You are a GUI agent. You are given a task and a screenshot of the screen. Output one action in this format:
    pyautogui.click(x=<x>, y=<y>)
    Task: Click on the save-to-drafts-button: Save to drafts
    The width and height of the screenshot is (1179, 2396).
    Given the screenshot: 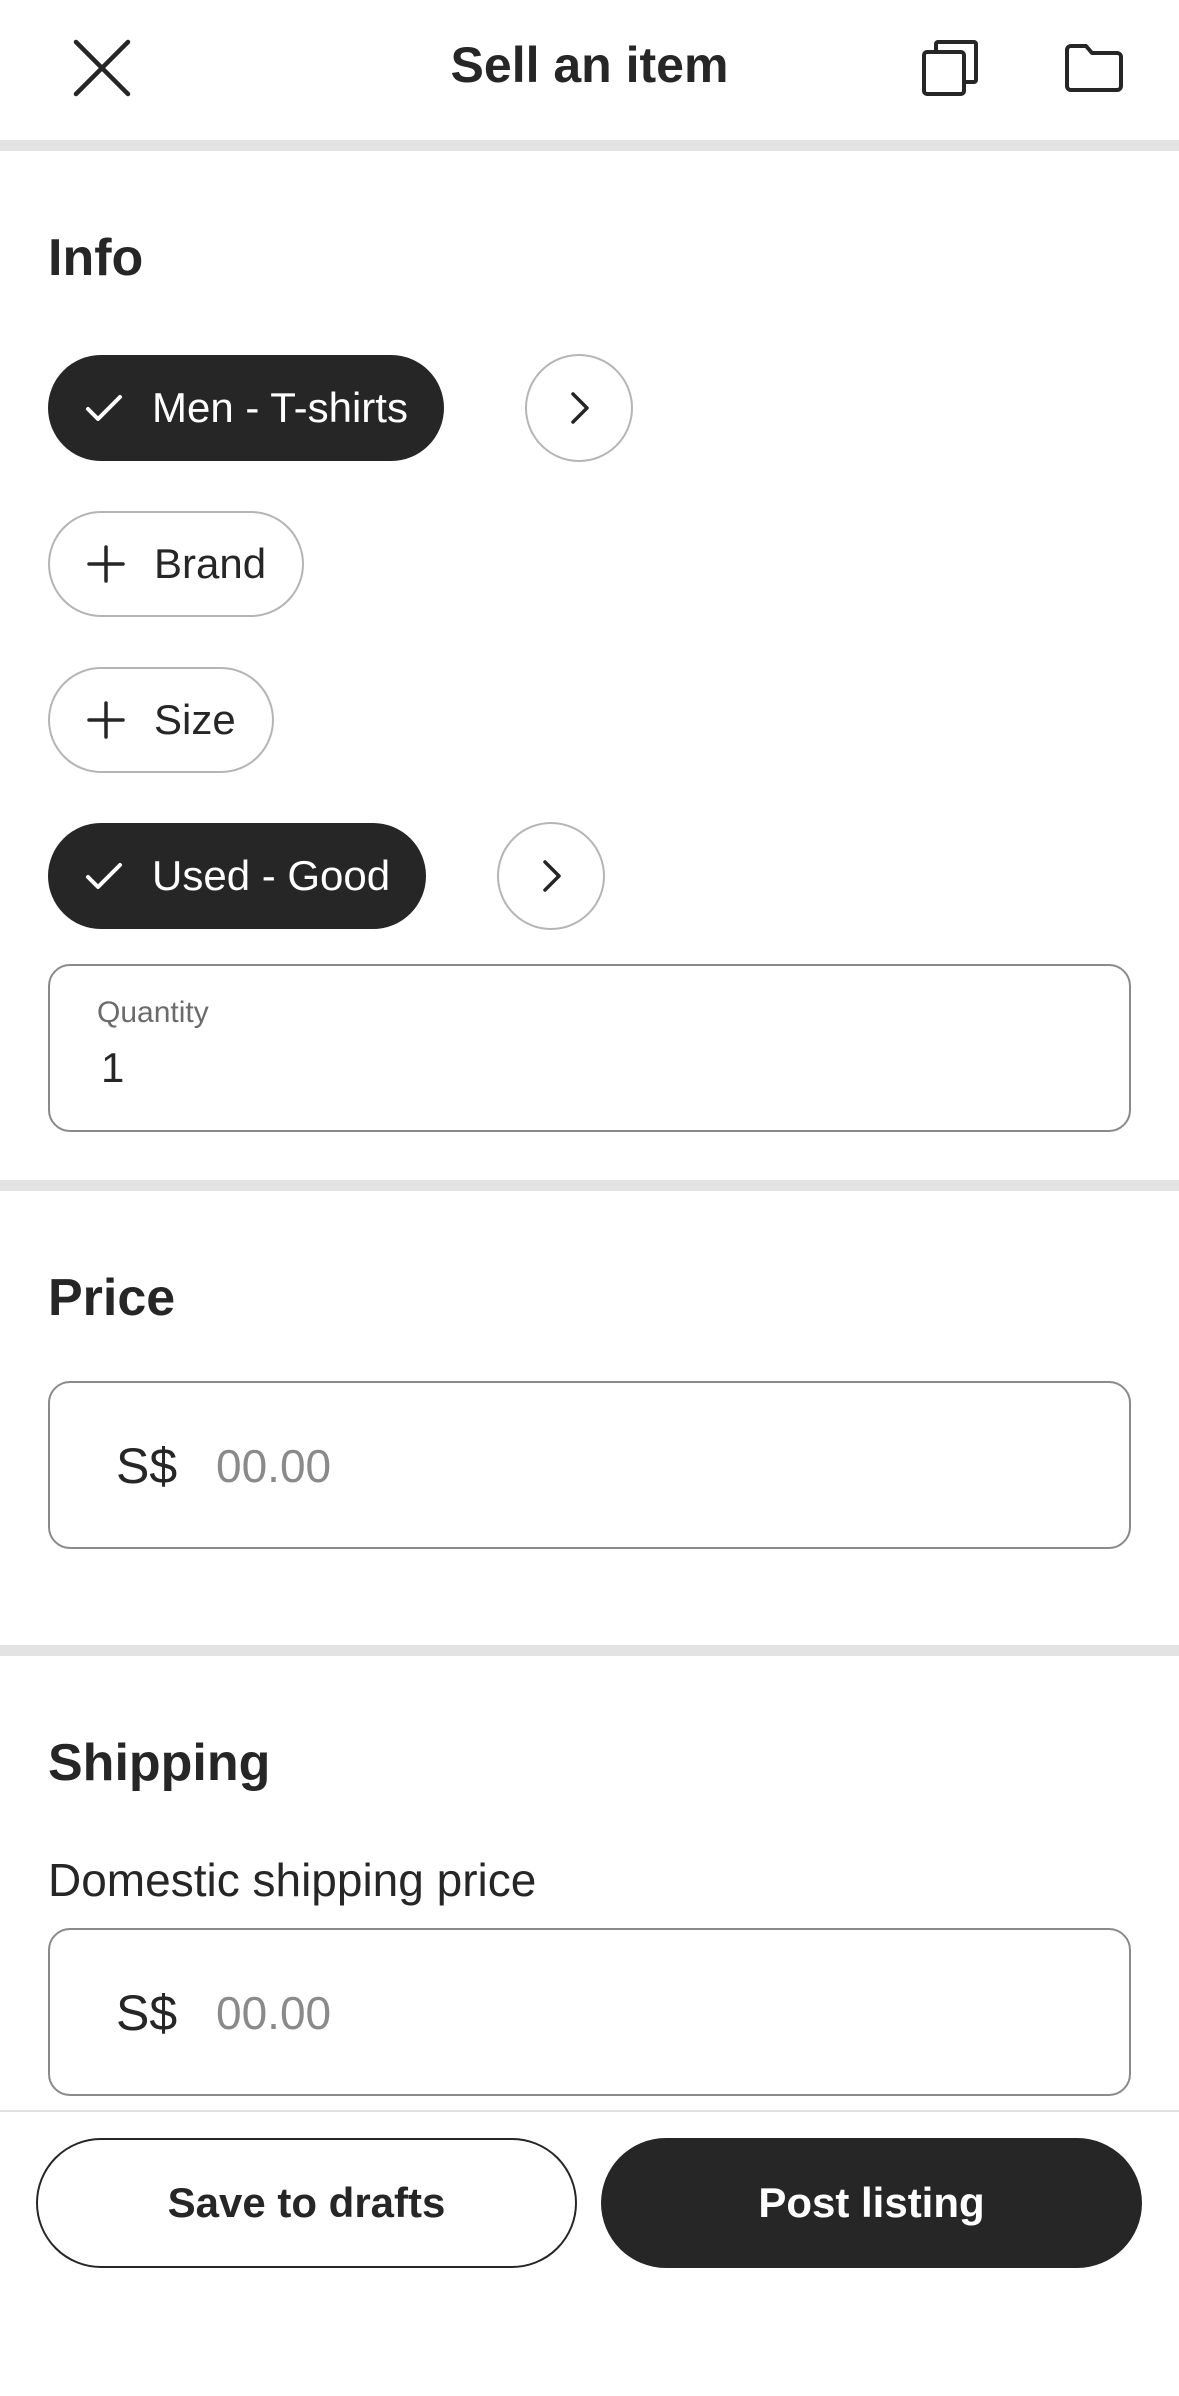 What is the action you would take?
    pyautogui.click(x=306, y=2203)
    